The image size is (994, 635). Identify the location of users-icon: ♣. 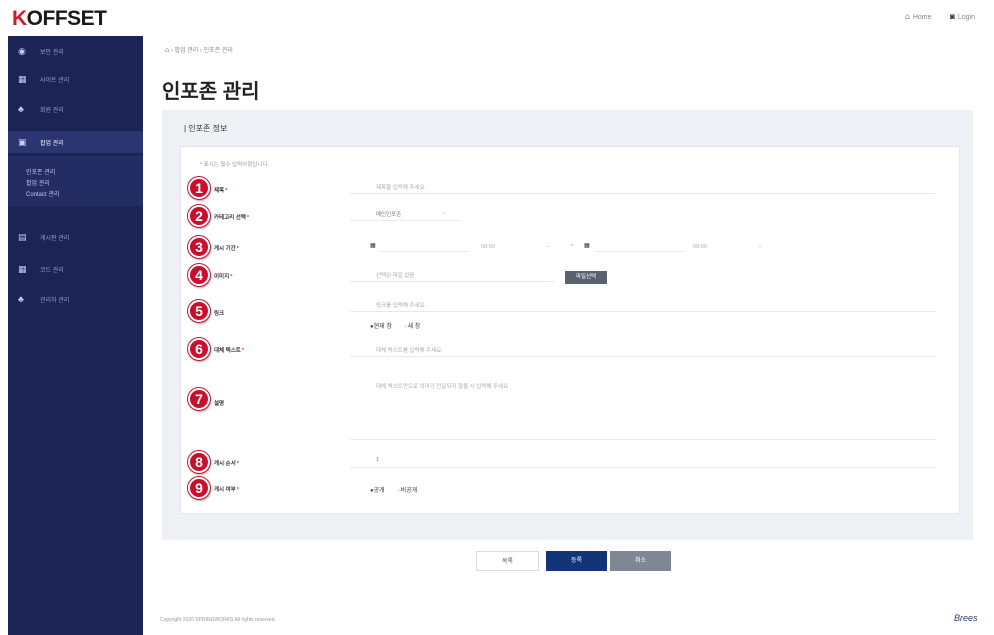
(21, 109).